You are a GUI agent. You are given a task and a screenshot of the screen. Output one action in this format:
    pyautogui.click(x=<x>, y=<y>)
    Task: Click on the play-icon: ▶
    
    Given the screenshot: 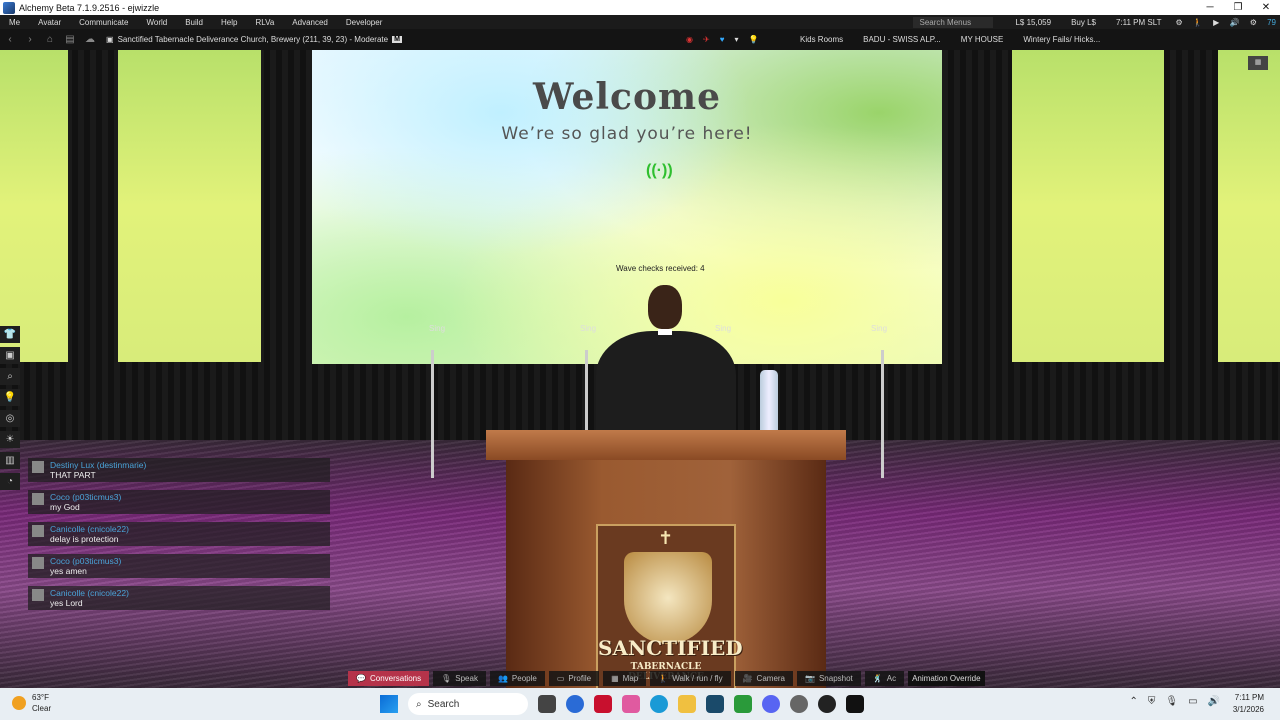 What is the action you would take?
    pyautogui.click(x=1216, y=22)
    